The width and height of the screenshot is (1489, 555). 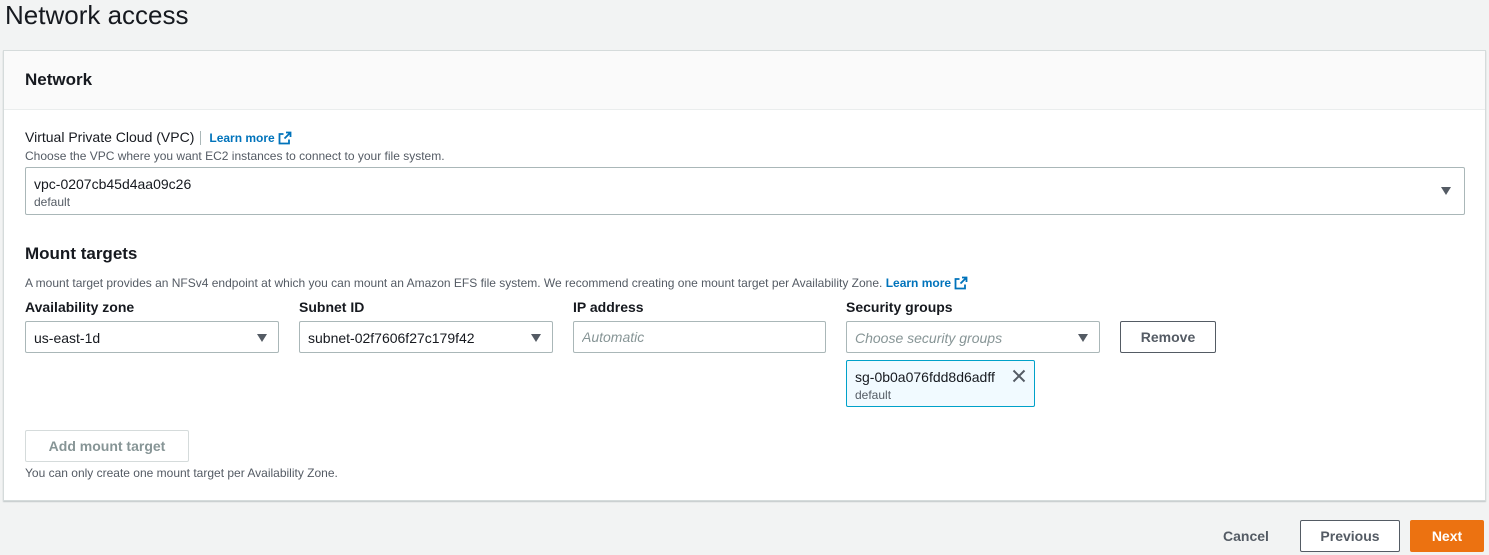 What do you see at coordinates (107, 446) in the screenshot?
I see `add-mount-target-button: Add mount target` at bounding box center [107, 446].